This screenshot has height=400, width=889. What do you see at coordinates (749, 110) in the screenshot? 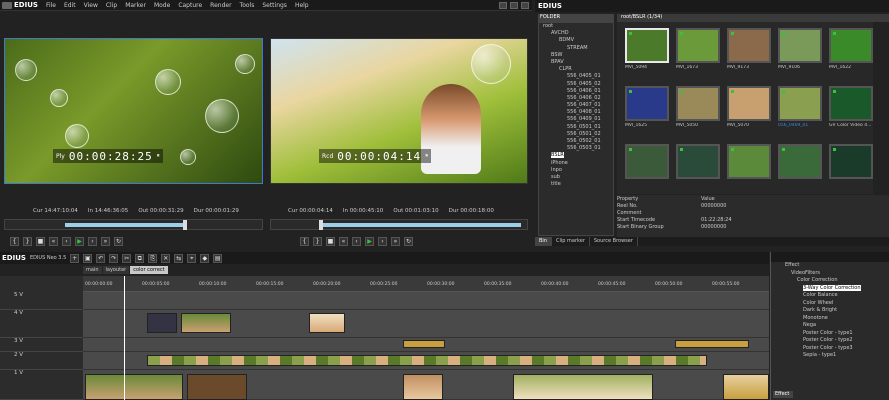
I see `clip-thumbnail-item: MVI_5070` at bounding box center [749, 110].